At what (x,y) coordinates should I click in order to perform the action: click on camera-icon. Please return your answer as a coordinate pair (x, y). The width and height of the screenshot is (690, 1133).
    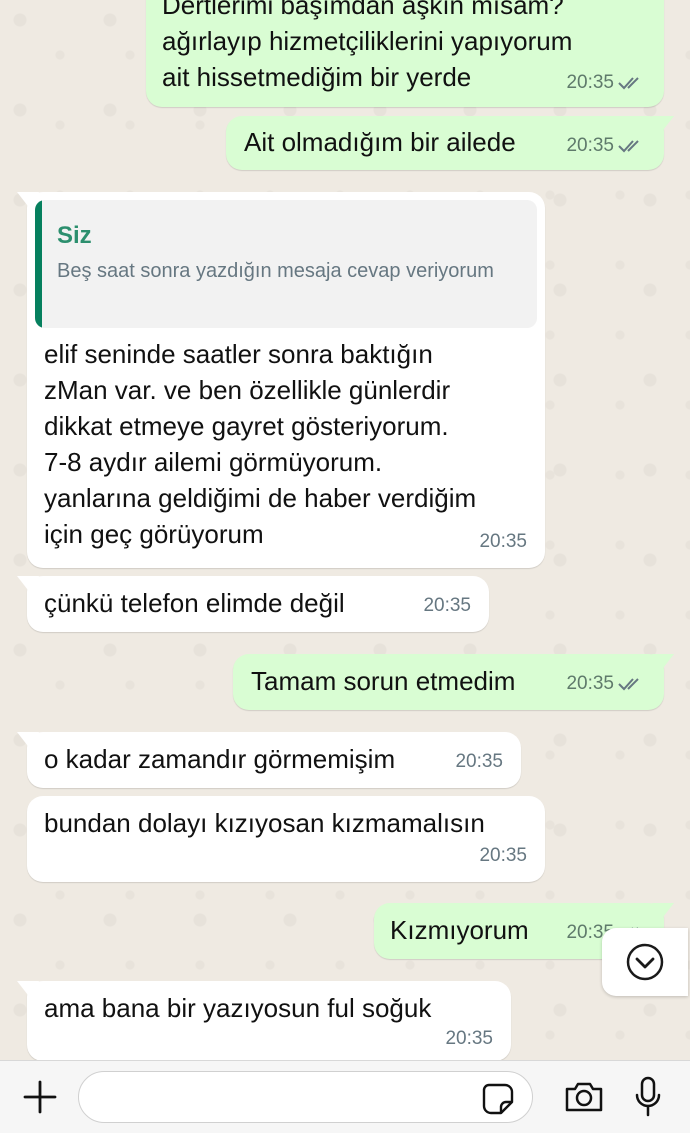
    Looking at the image, I should click on (584, 1097).